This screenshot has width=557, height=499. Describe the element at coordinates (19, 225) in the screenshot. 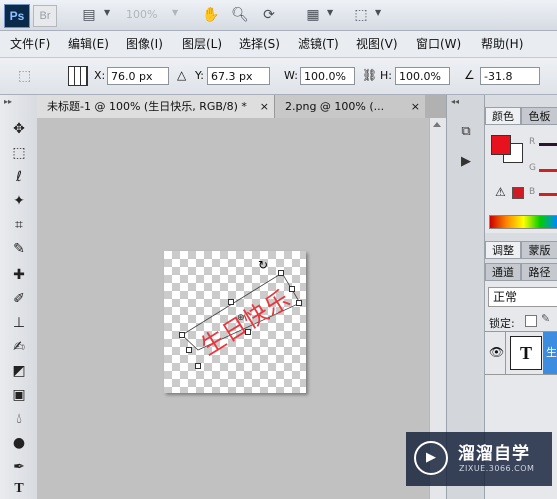

I see `crop-tool-icon: ⌗` at that location.